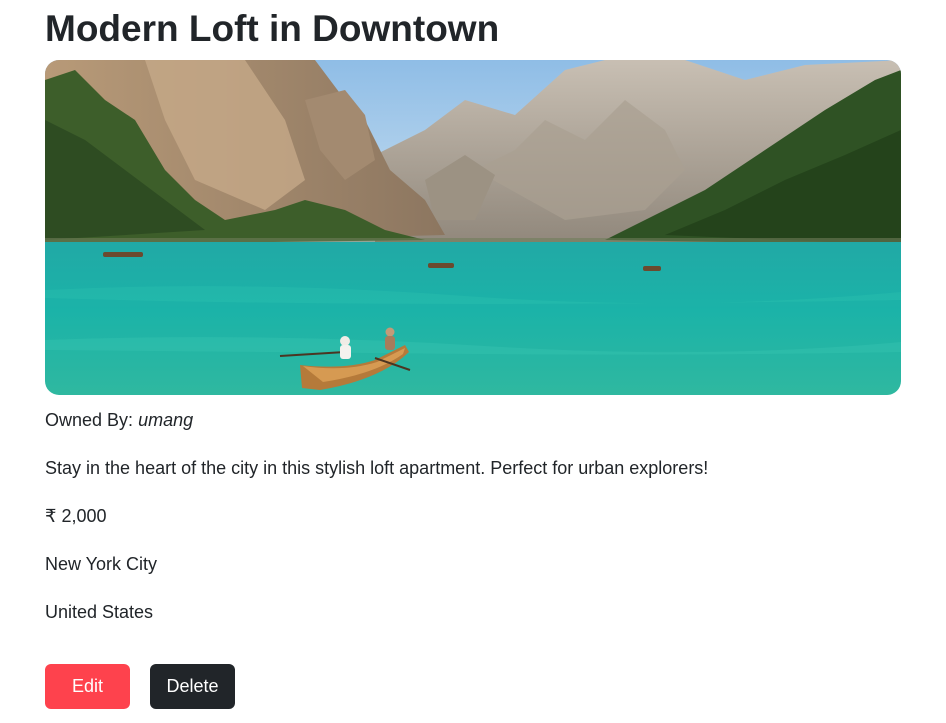  Describe the element at coordinates (89, 420) in the screenshot. I see `owner-label: Owned By:` at that location.